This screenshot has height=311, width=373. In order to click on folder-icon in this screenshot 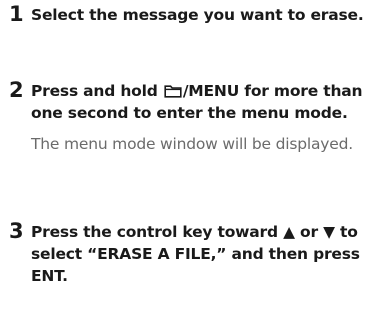, I will do `click(173, 91)`.